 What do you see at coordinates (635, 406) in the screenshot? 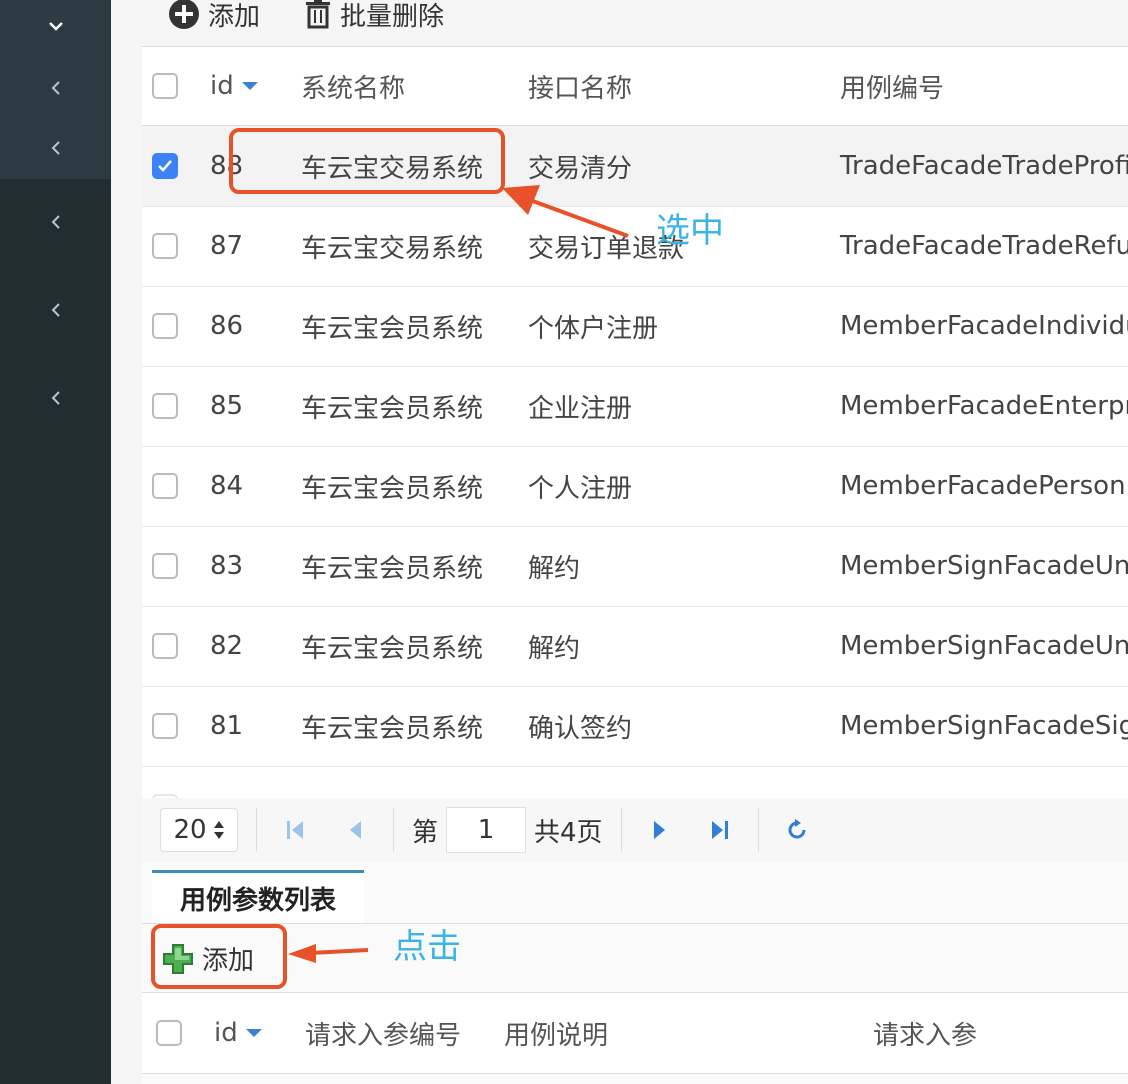
I see `table-row: 85 车云宝会员系统 企业注册 MemberFacadeEnterpr` at bounding box center [635, 406].